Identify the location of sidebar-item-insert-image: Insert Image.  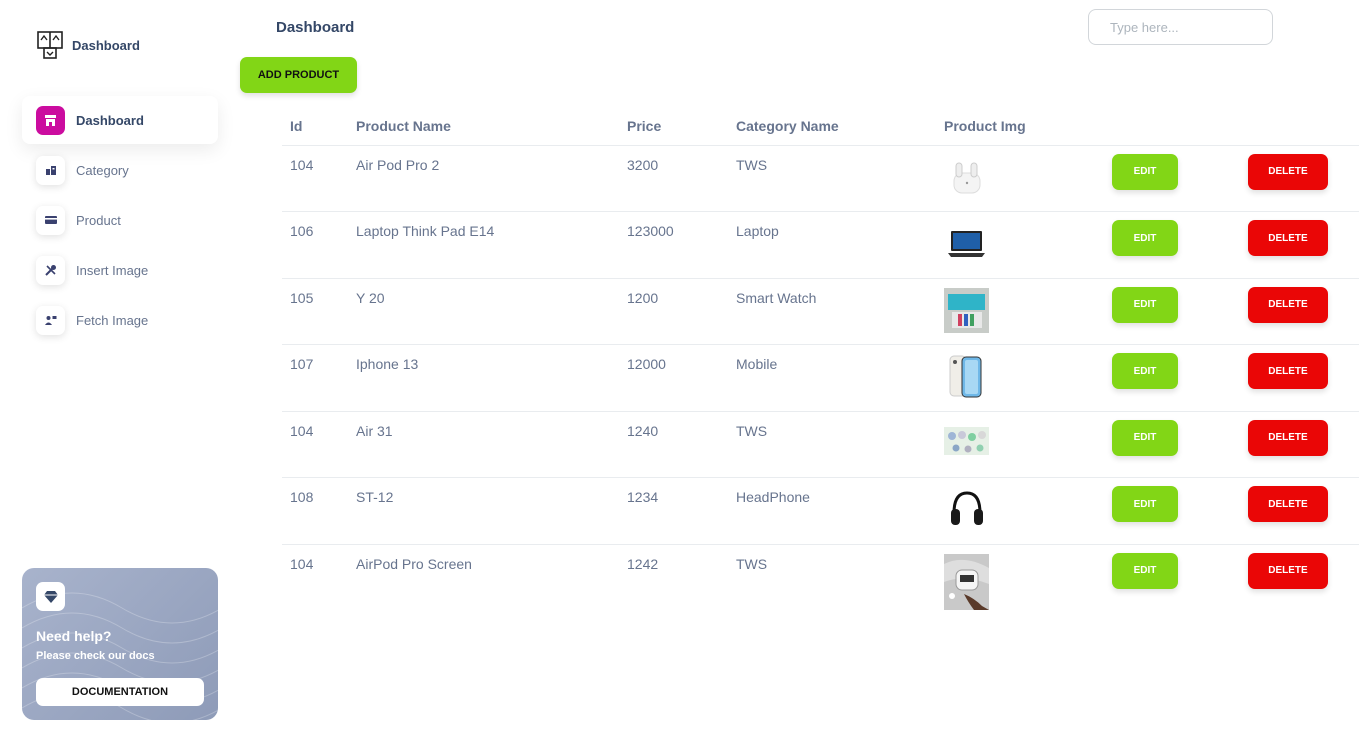
(120, 270).